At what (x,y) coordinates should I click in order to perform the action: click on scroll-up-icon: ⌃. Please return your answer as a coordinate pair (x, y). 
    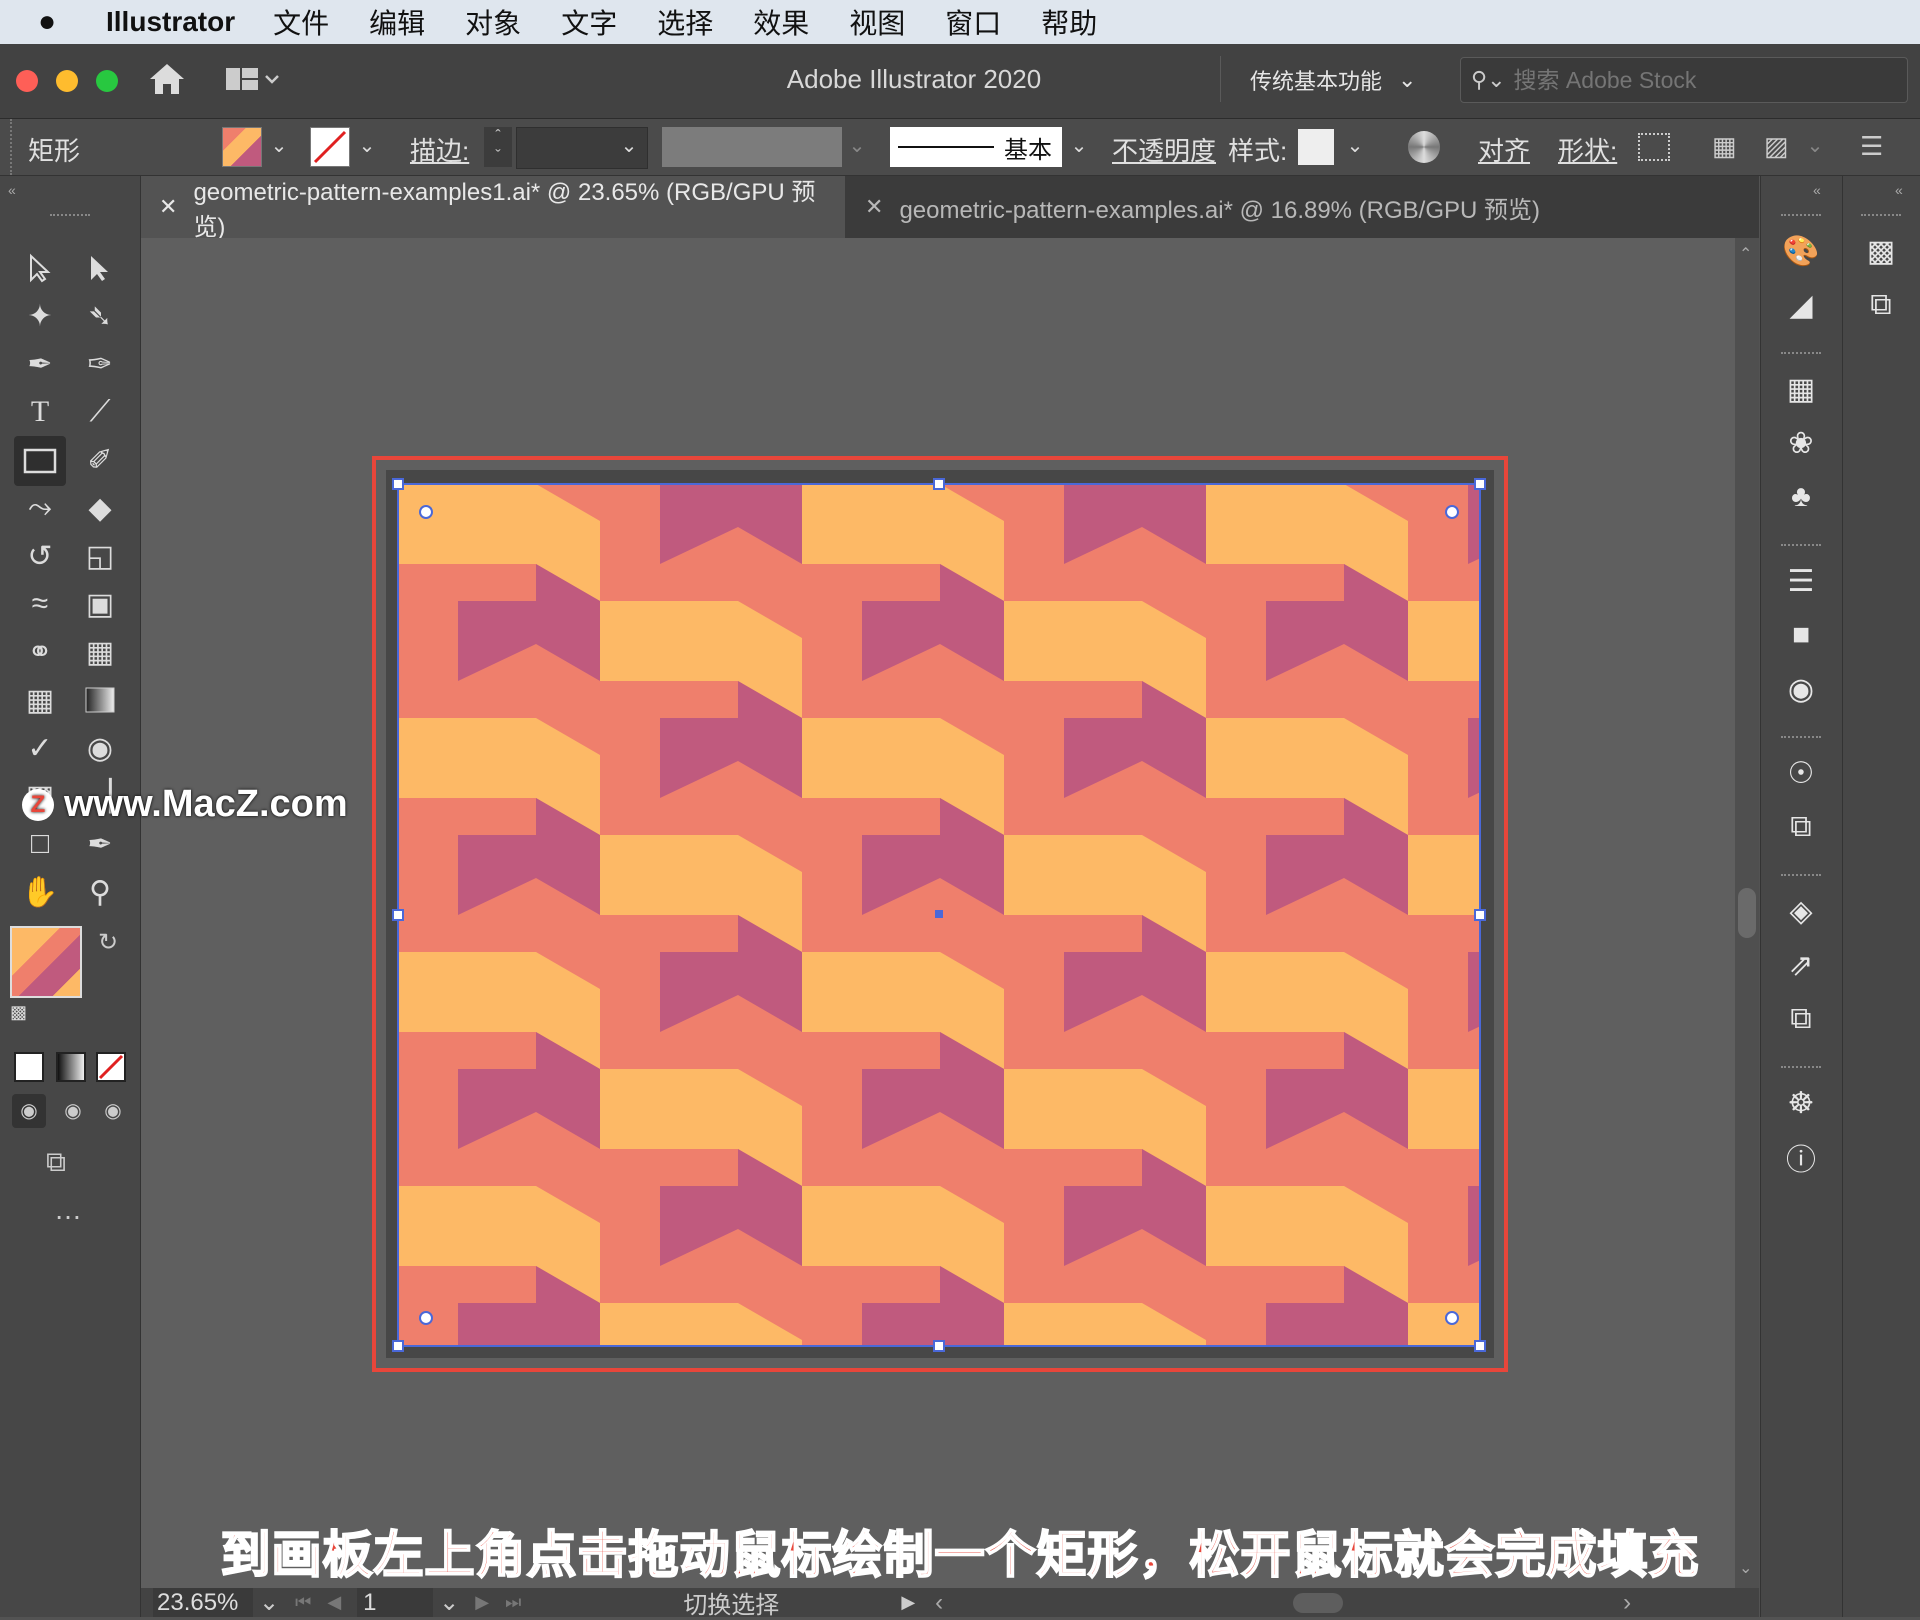
    Looking at the image, I should click on (1745, 254).